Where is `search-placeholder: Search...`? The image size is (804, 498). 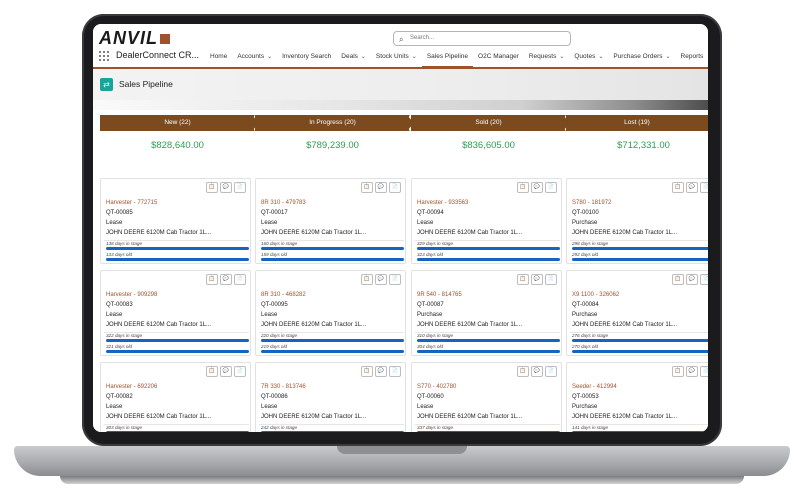
search-placeholder: Search... is located at coordinates (422, 38).